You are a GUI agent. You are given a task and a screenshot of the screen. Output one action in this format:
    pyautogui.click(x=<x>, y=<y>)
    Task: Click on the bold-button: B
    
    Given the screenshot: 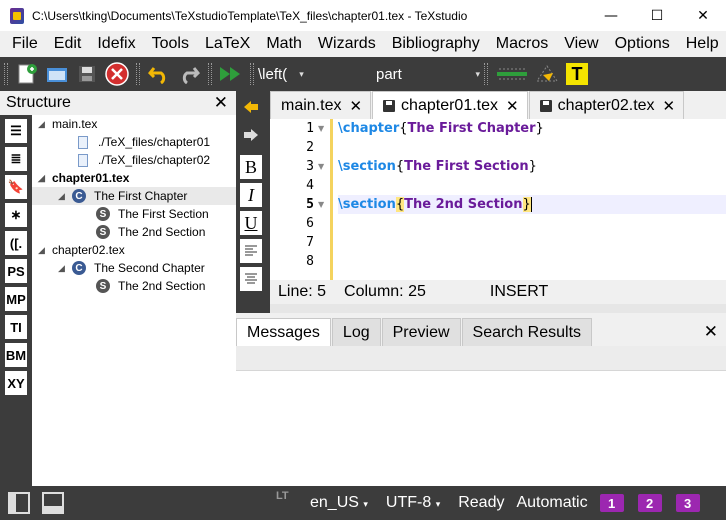 What is the action you would take?
    pyautogui.click(x=251, y=167)
    